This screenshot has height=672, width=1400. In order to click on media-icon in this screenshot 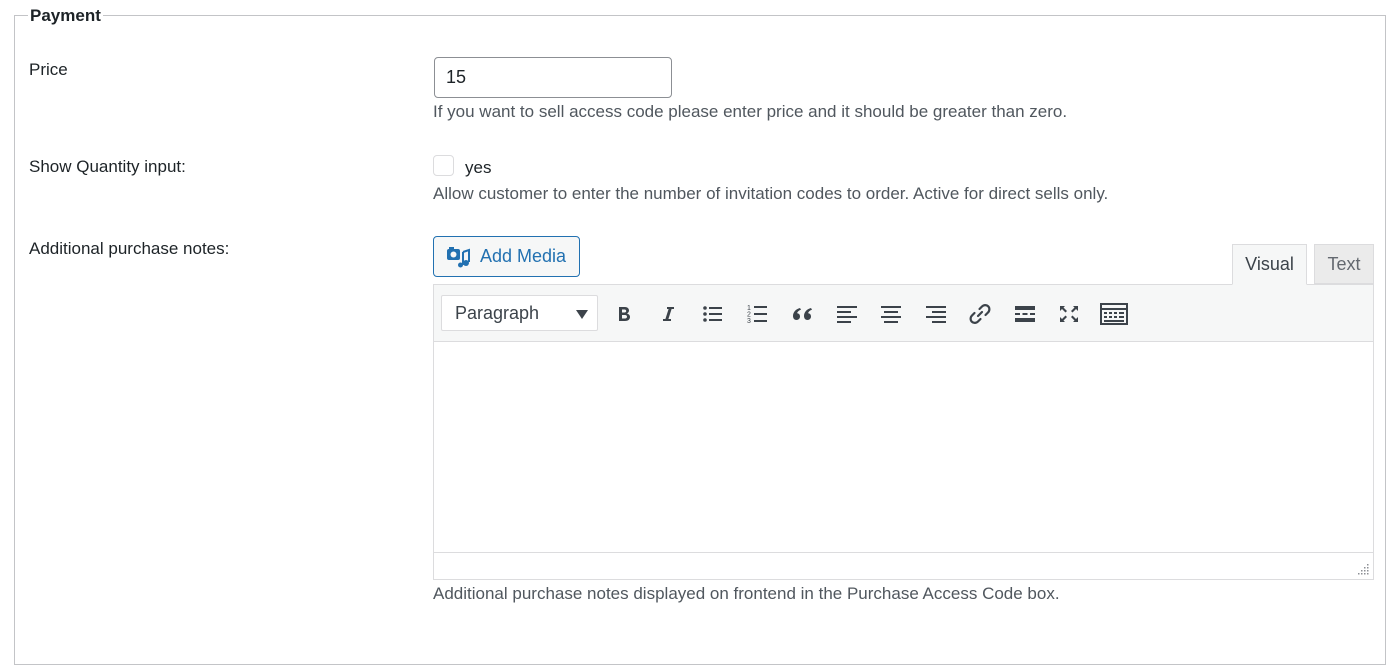, I will do `click(458, 256)`.